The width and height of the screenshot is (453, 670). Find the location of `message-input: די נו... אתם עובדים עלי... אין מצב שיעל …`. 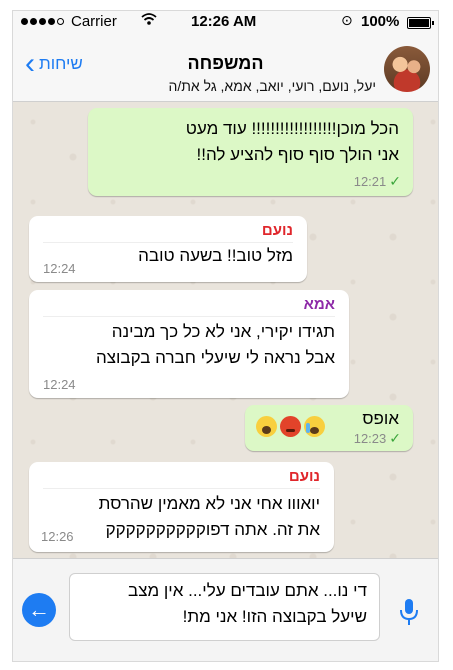

message-input: די נו... אתם עובדים עלי... אין מצב שיעל … is located at coordinates (224, 607).